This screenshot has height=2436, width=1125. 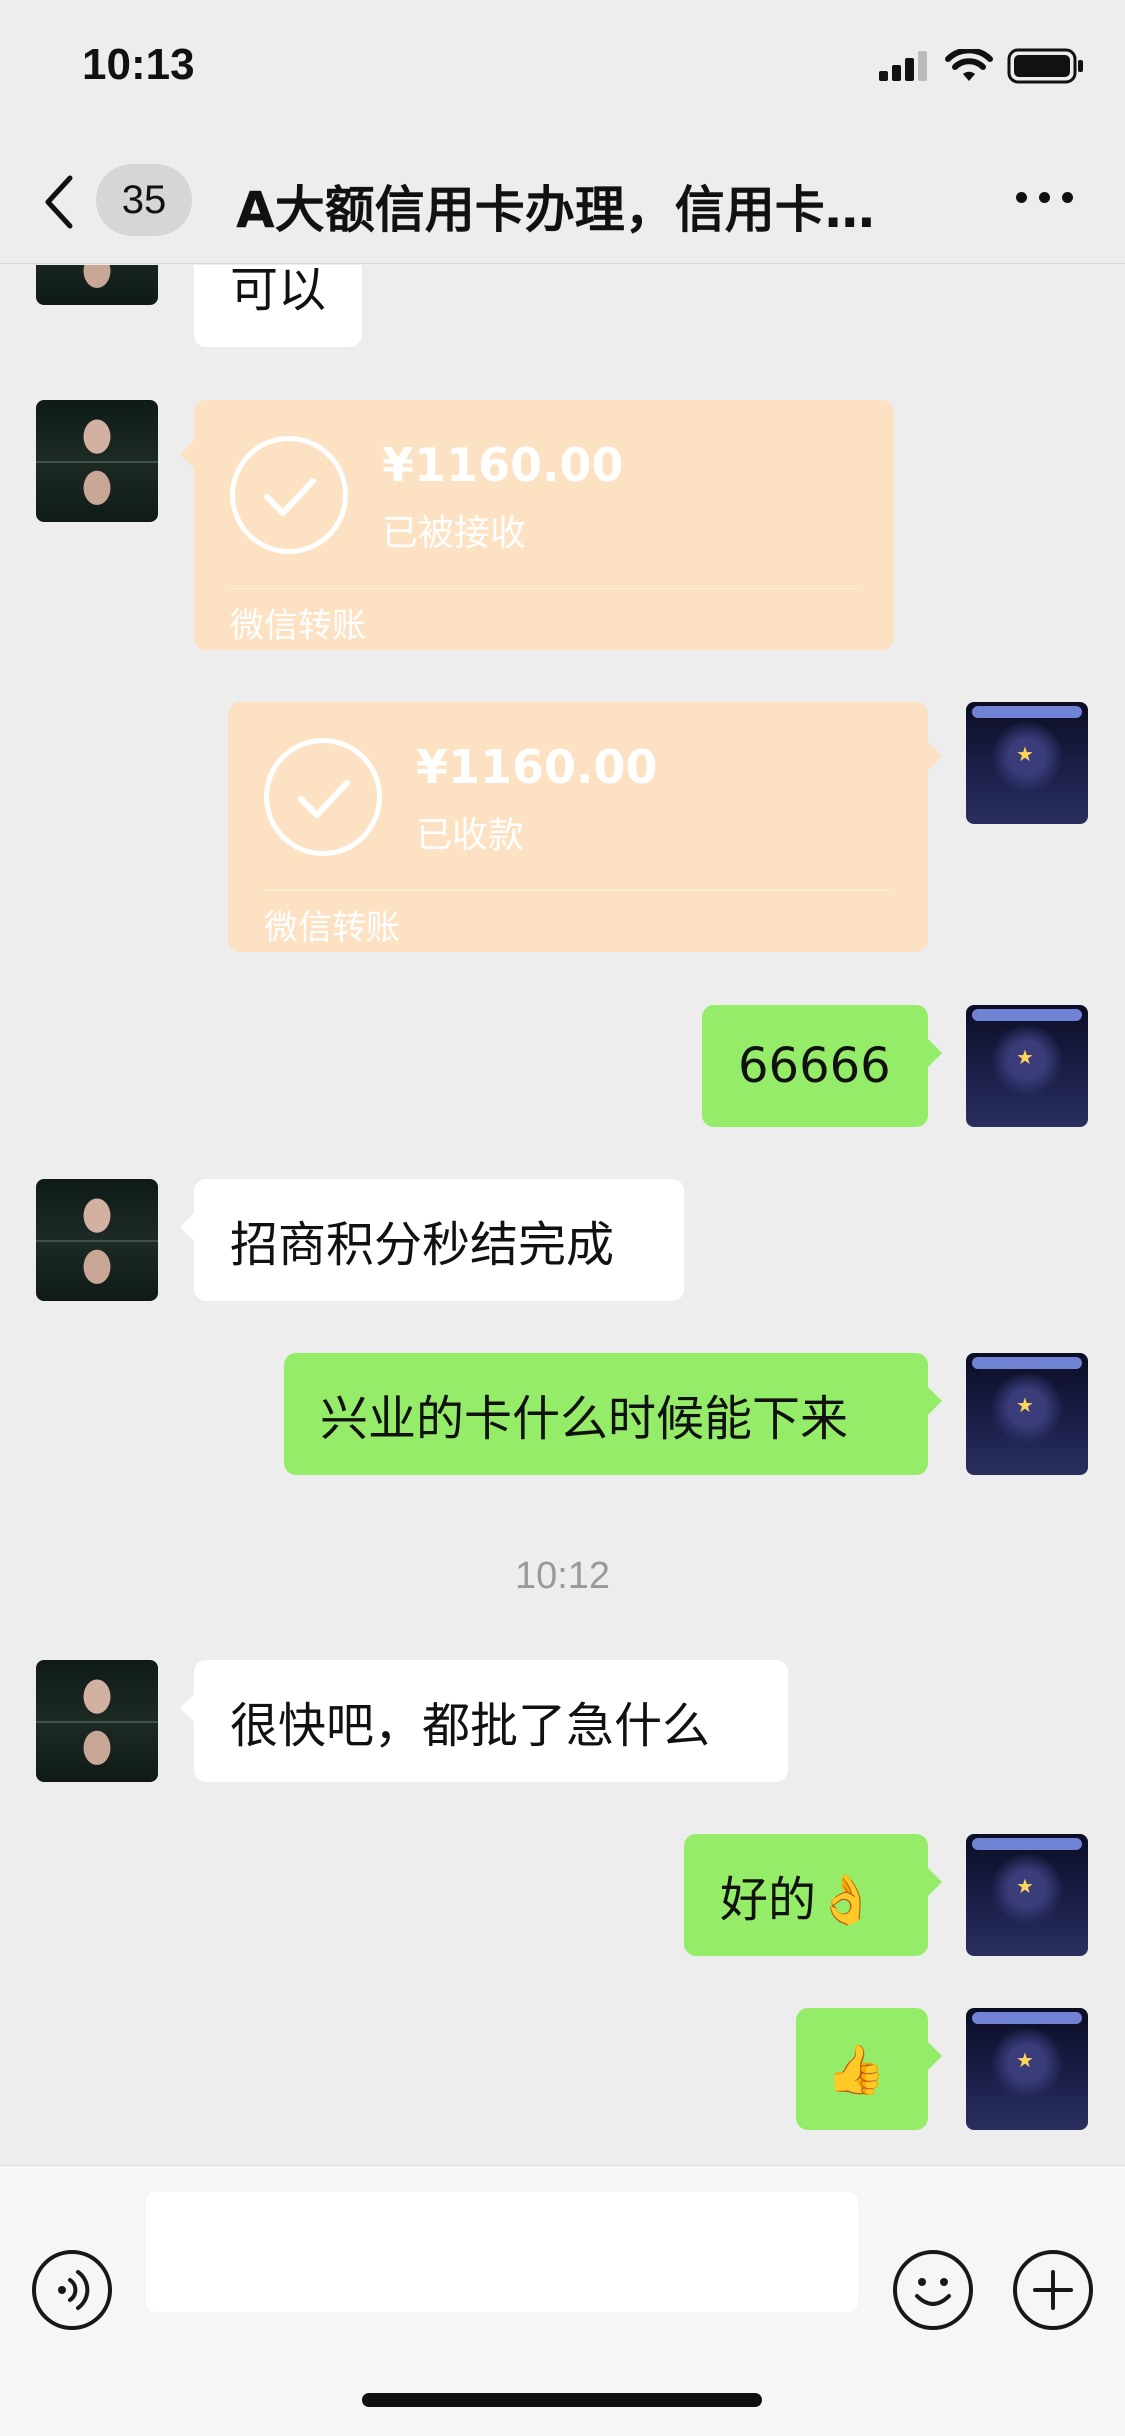 I want to click on message-text: 招商积分秒结完成, so click(x=422, y=1245).